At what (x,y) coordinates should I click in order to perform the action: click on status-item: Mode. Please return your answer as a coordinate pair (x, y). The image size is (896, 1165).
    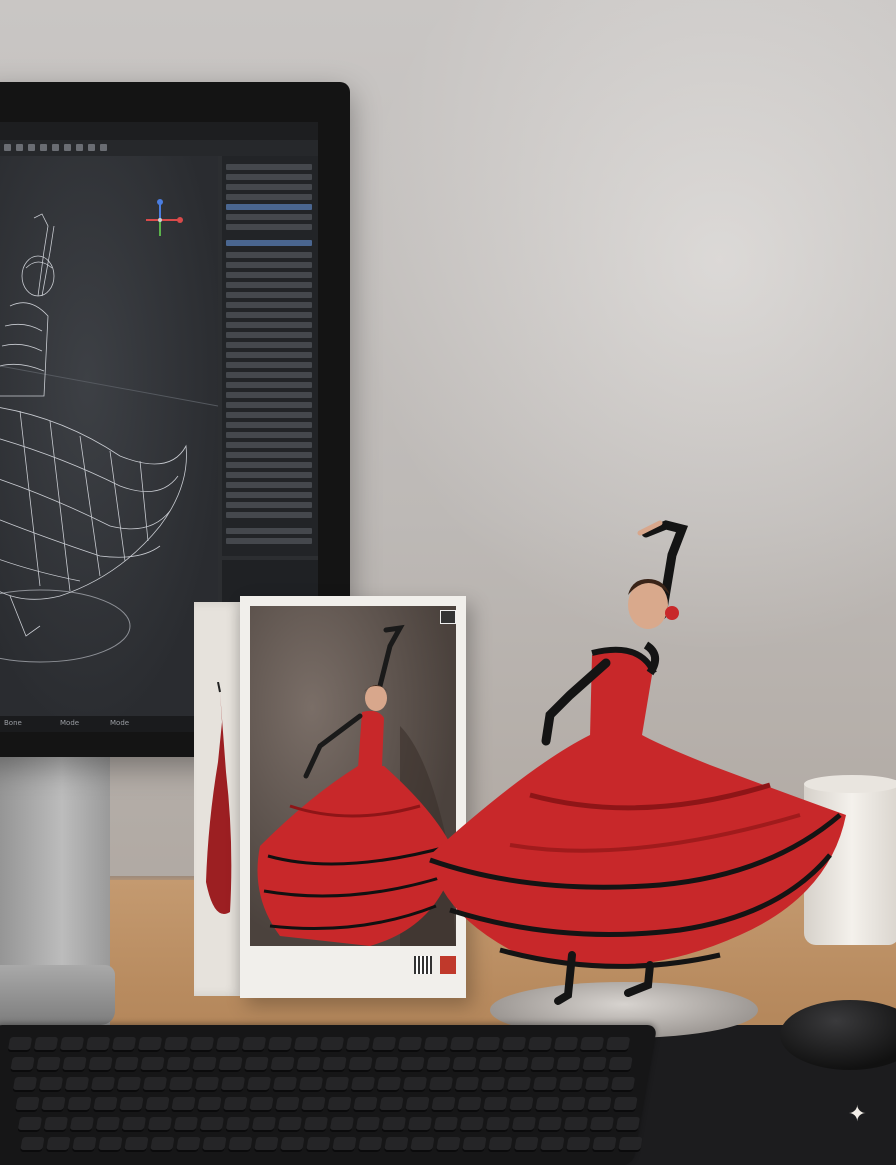
    Looking at the image, I should click on (69, 723).